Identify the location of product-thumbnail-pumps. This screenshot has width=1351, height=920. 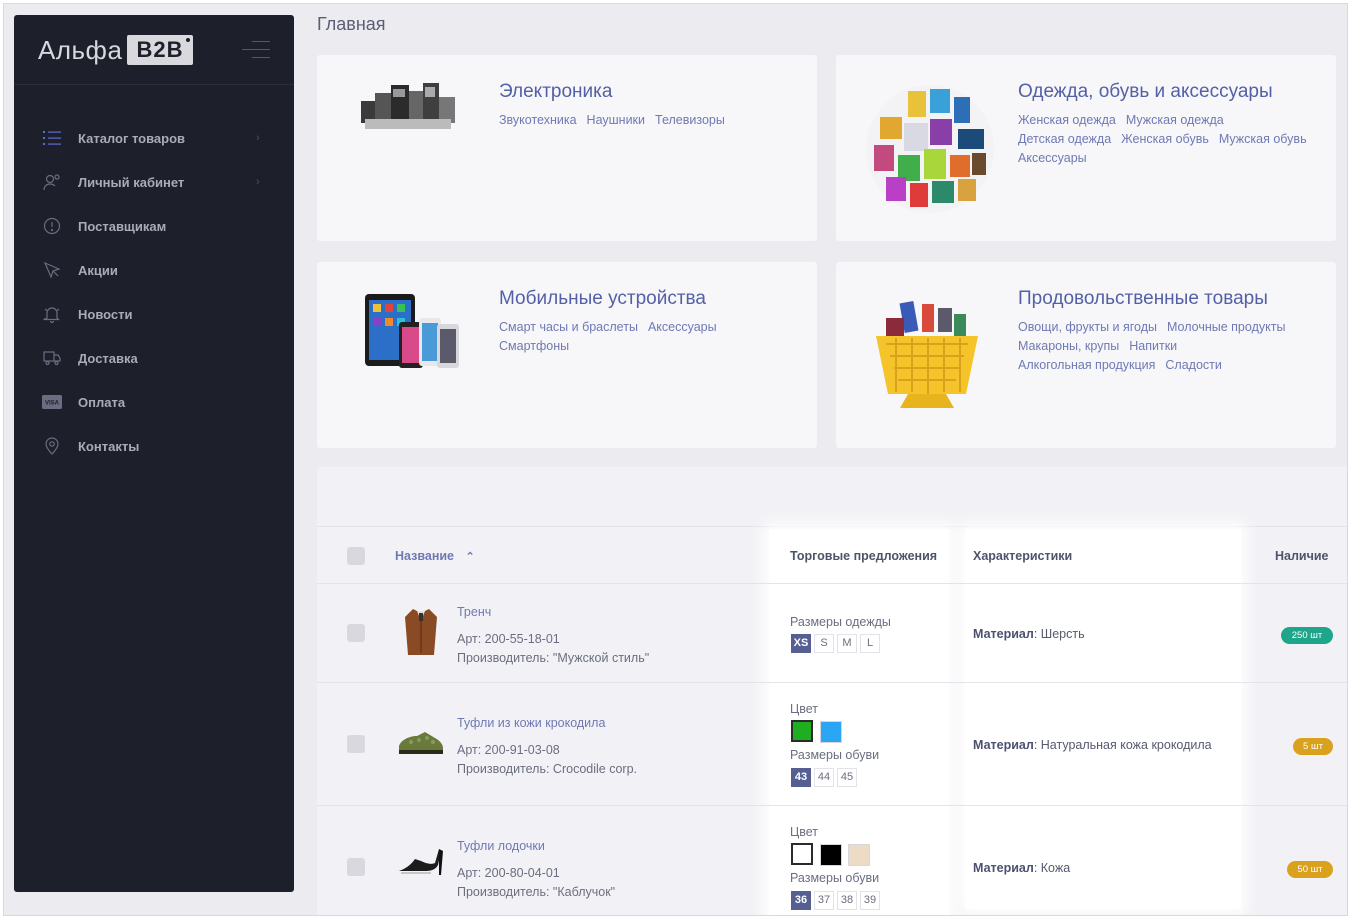
(421, 864).